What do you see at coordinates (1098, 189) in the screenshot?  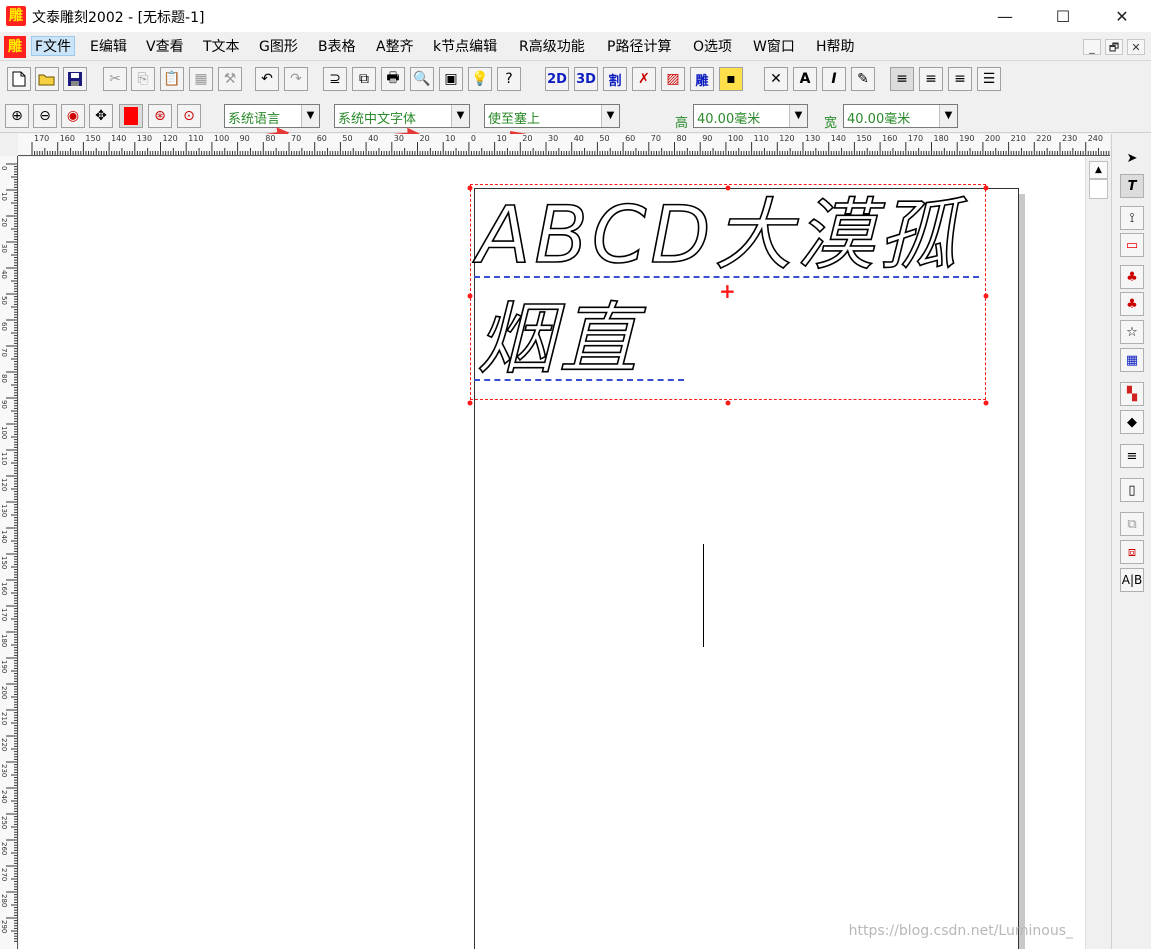 I see `scroll-thumb` at bounding box center [1098, 189].